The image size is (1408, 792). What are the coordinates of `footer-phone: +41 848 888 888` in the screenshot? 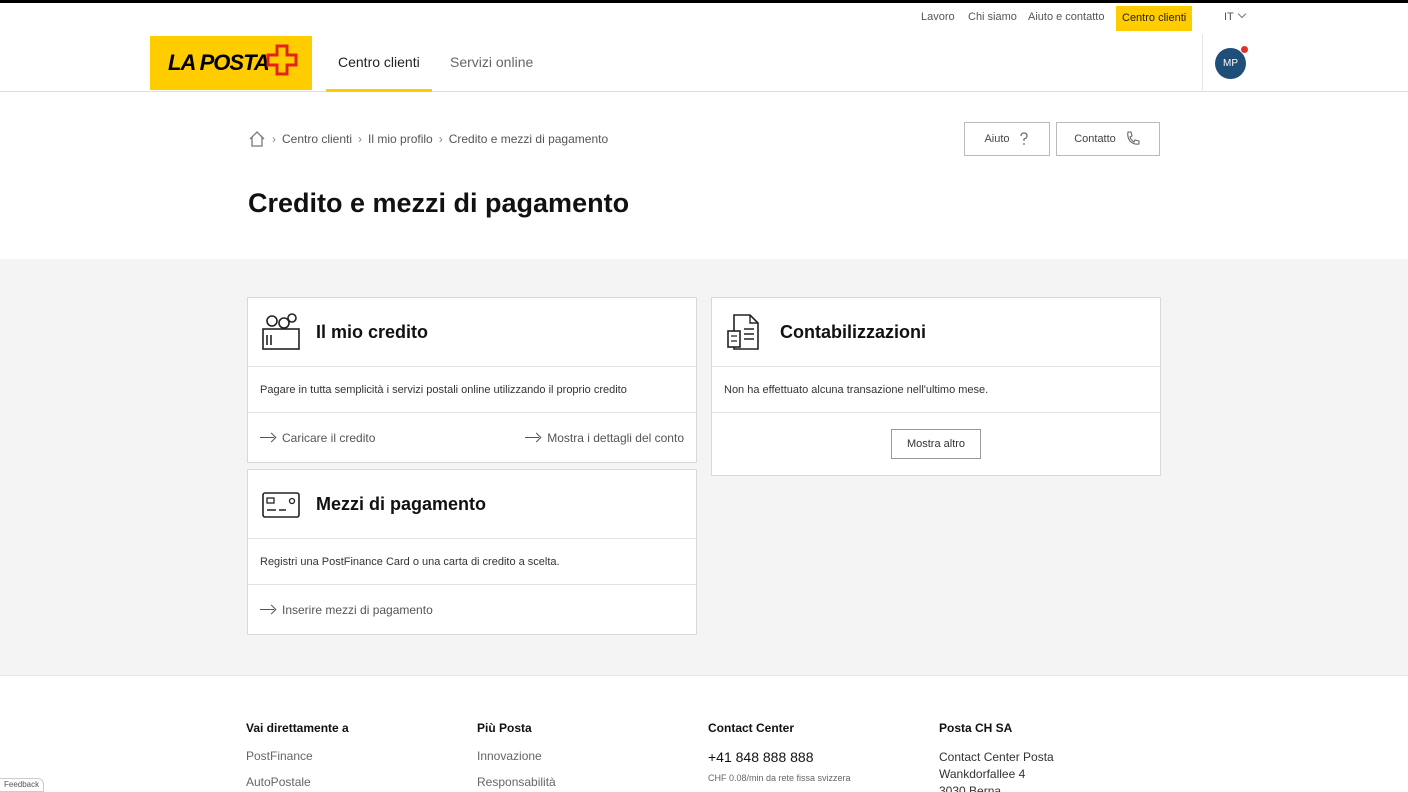 It's located at (779, 757).